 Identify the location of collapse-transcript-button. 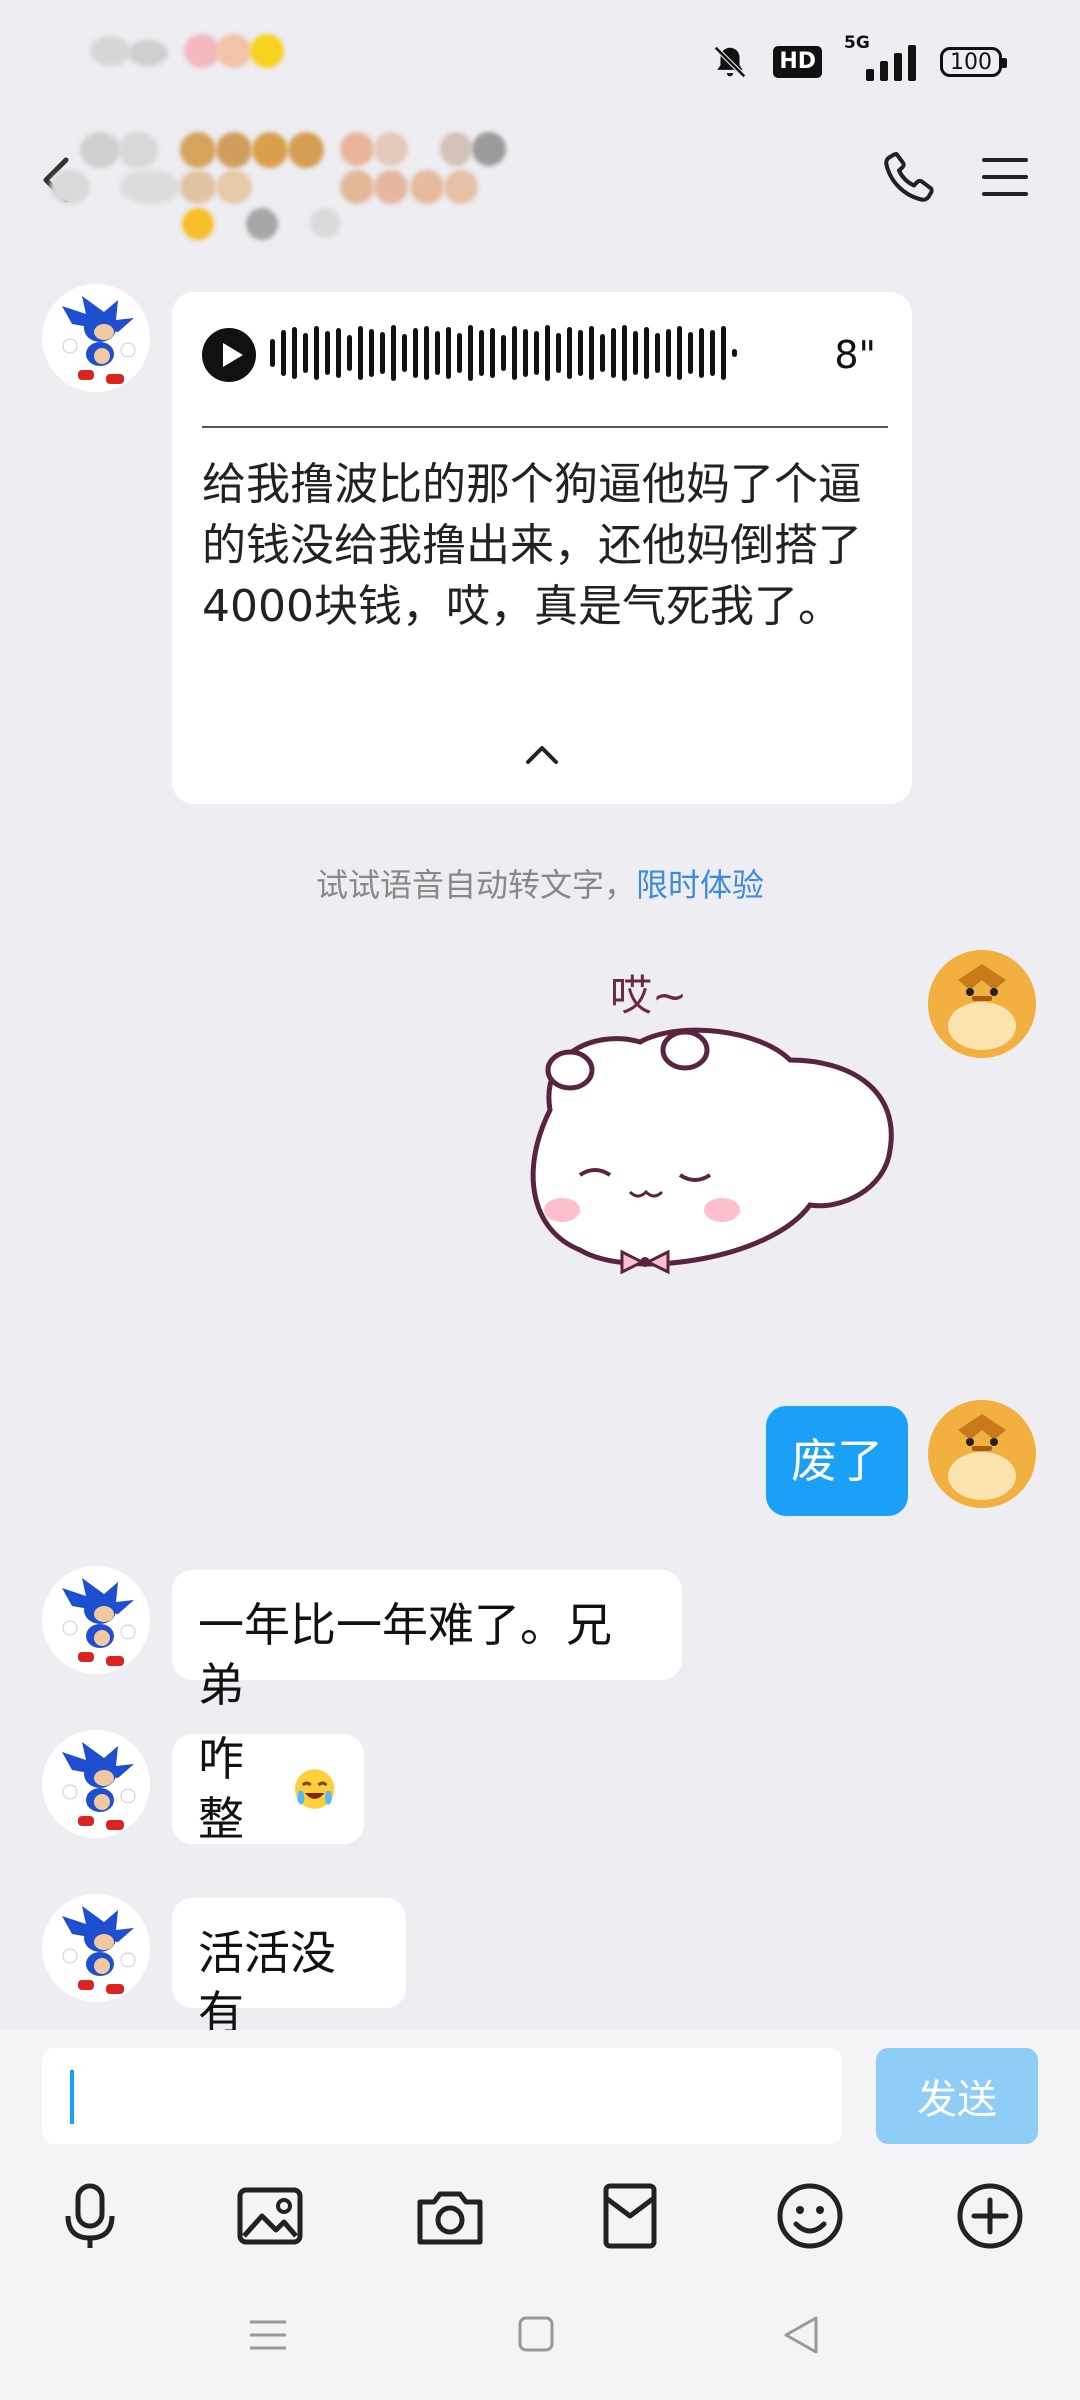
(542, 755).